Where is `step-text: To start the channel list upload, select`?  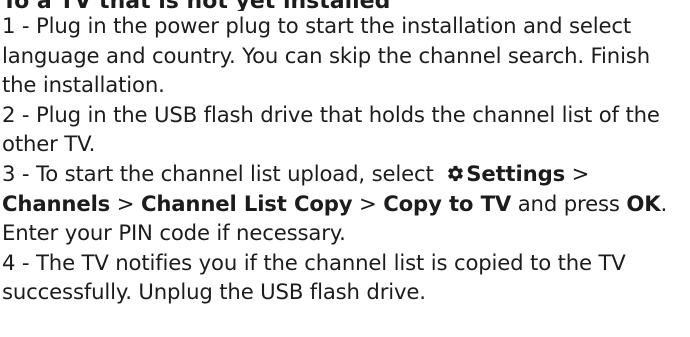 step-text: To start the channel list upload, select is located at coordinates (238, 173).